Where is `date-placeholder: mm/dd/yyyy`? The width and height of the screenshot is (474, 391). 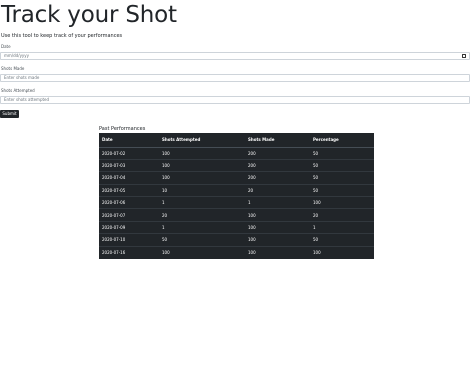 date-placeholder: mm/dd/yyyy is located at coordinates (17, 55).